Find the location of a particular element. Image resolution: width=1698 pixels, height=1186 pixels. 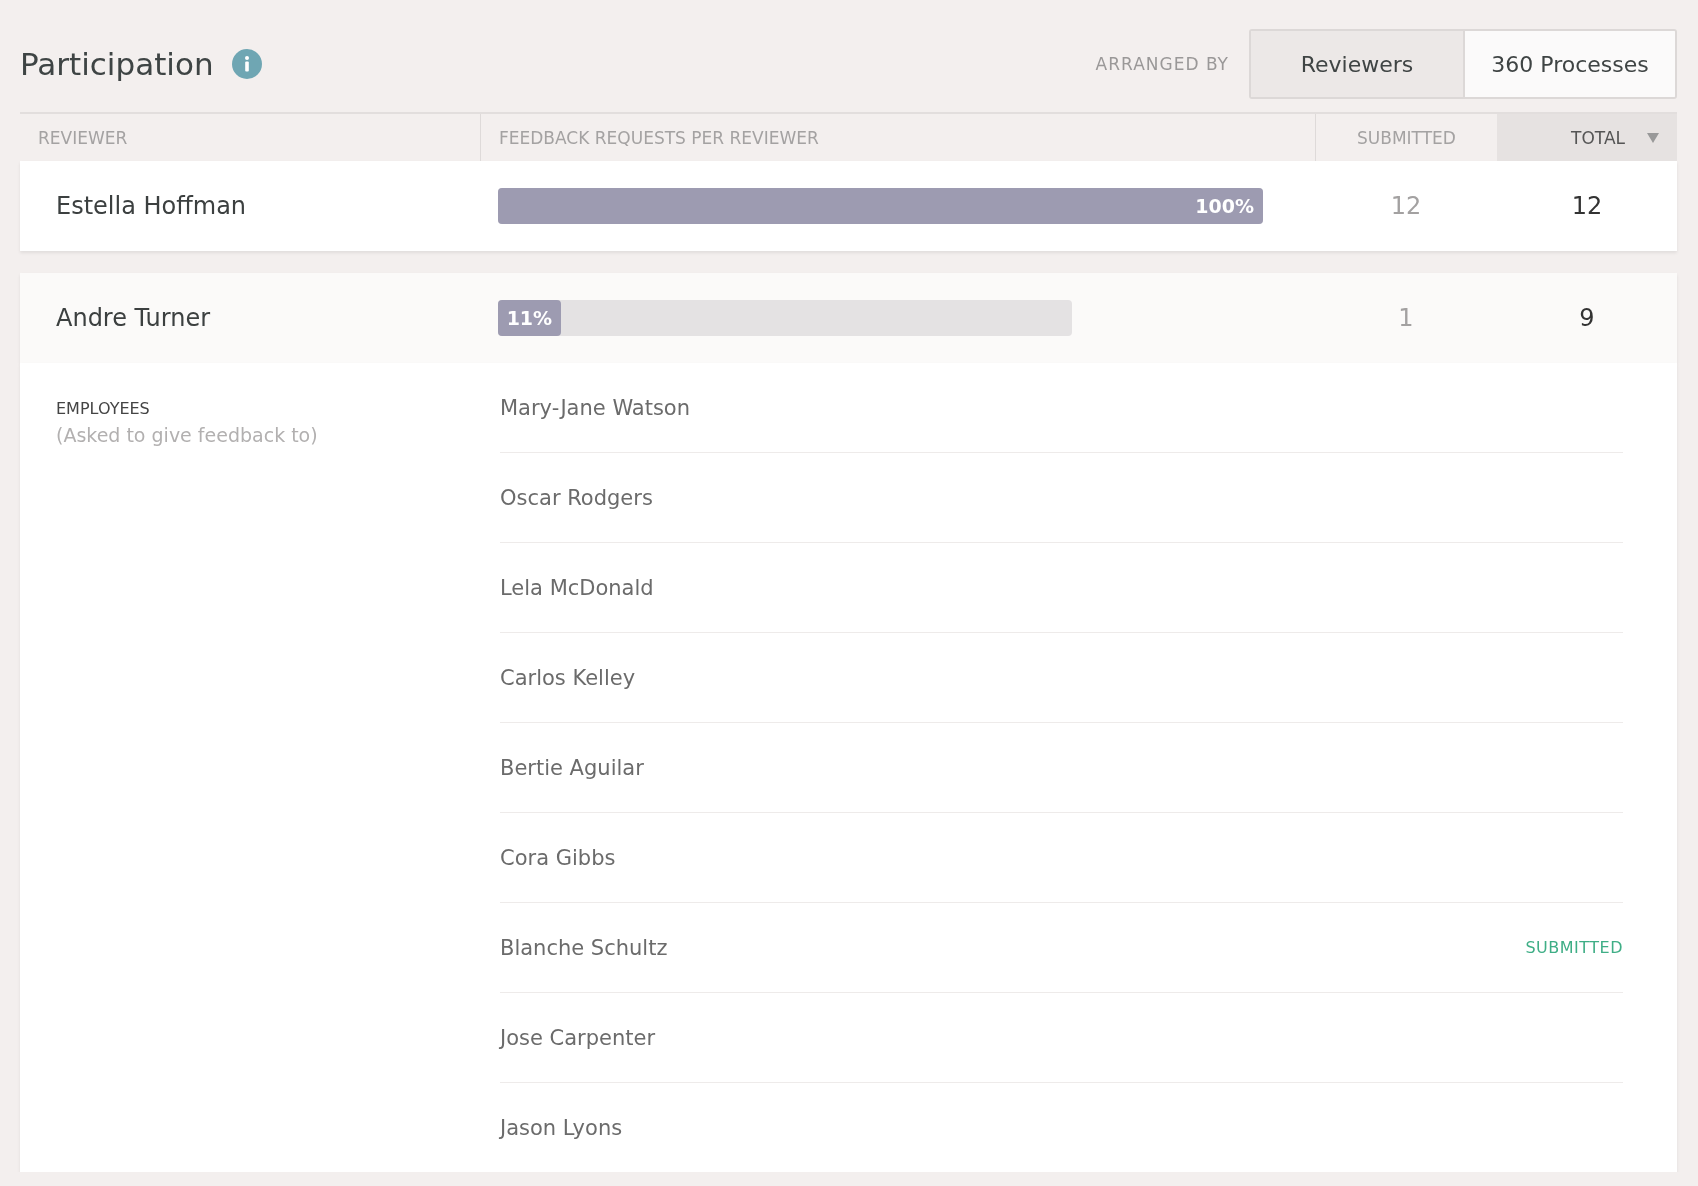

employee-name: Jason Lyons is located at coordinates (561, 1127).